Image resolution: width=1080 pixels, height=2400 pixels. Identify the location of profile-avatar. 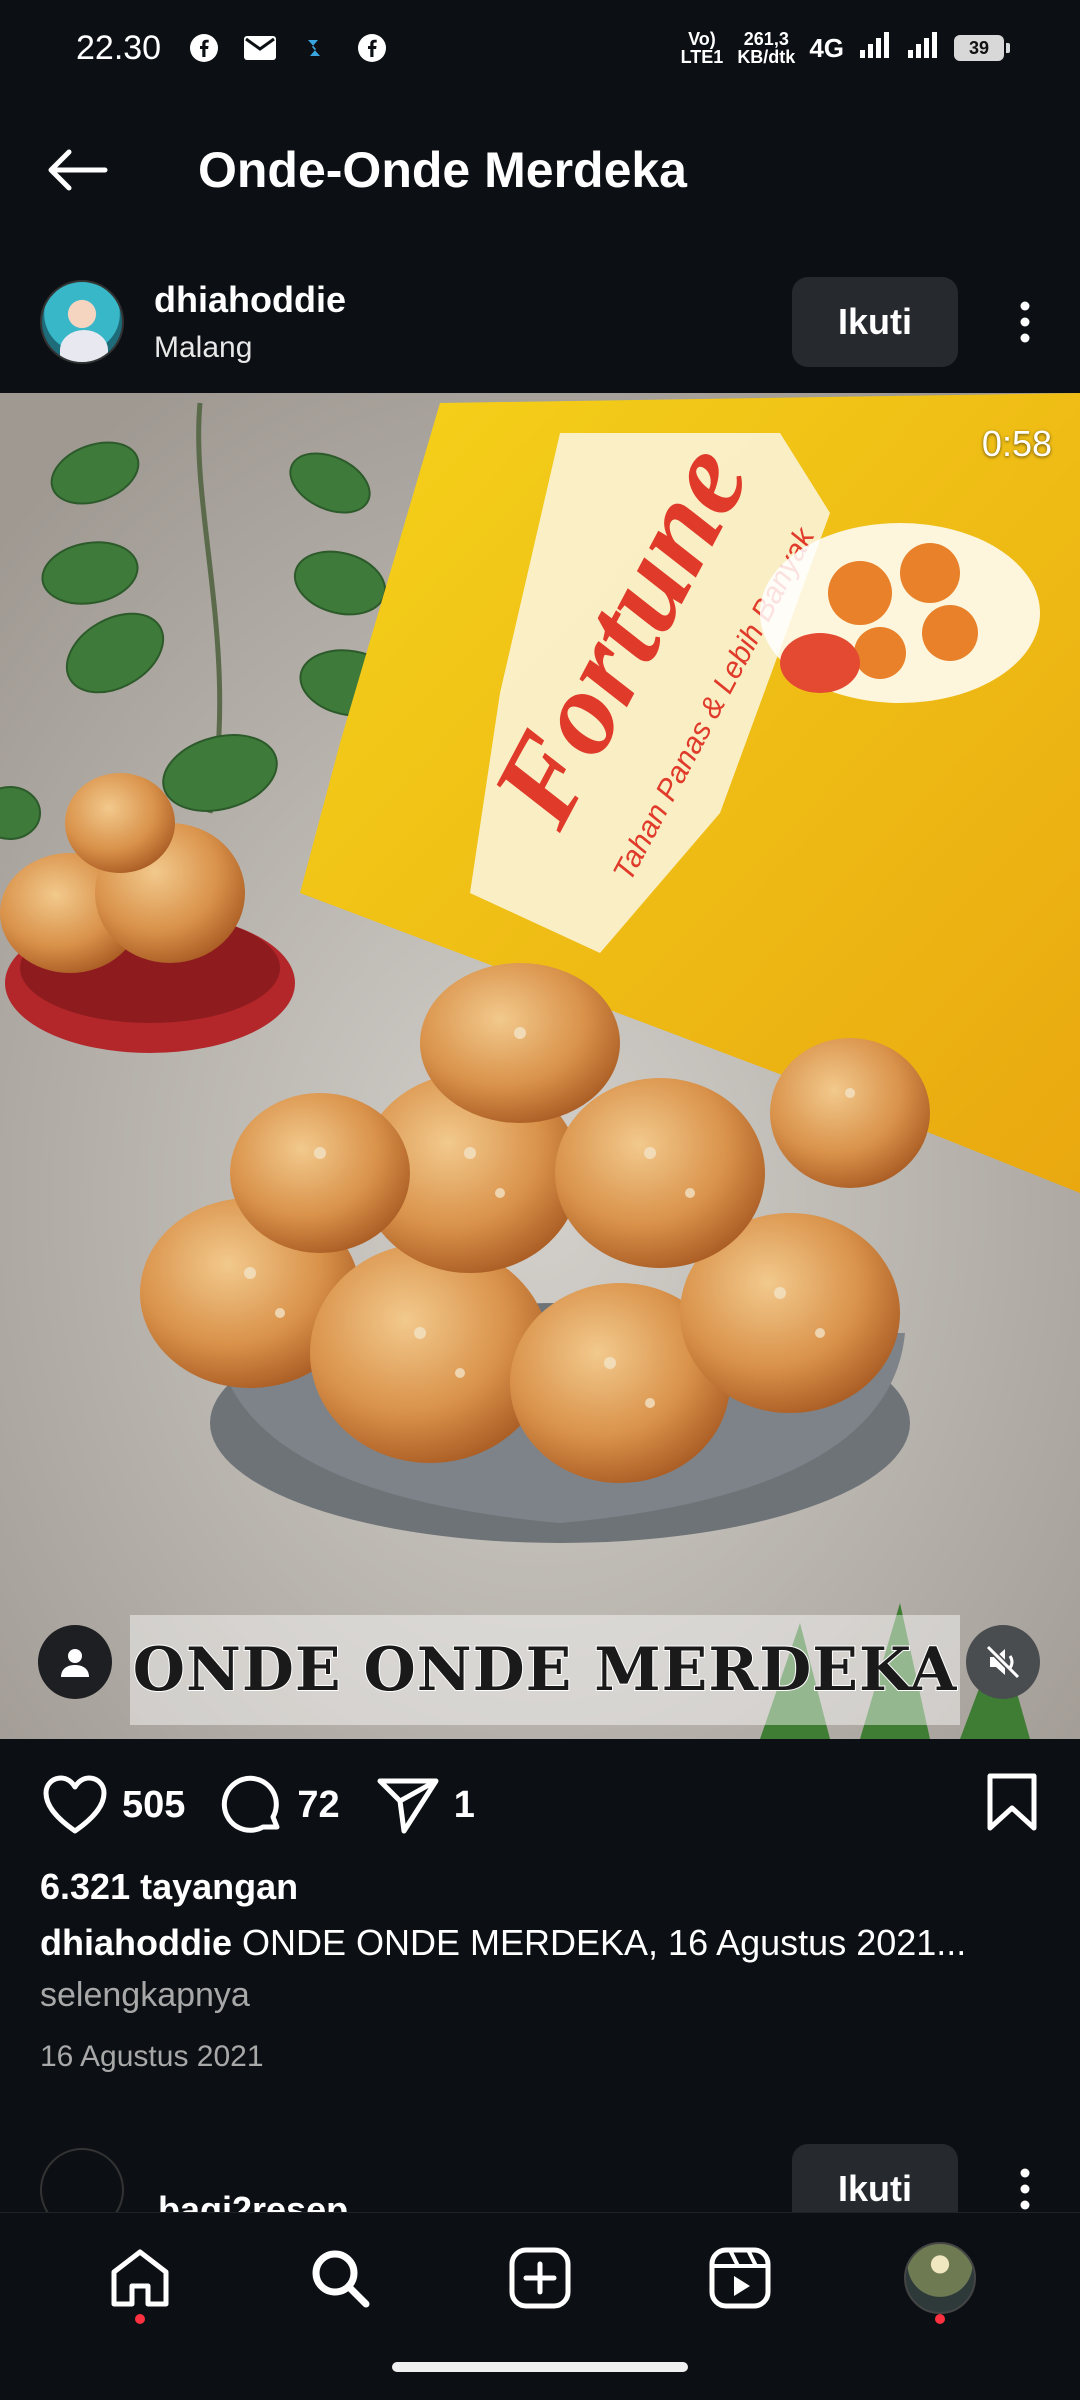
(940, 2278).